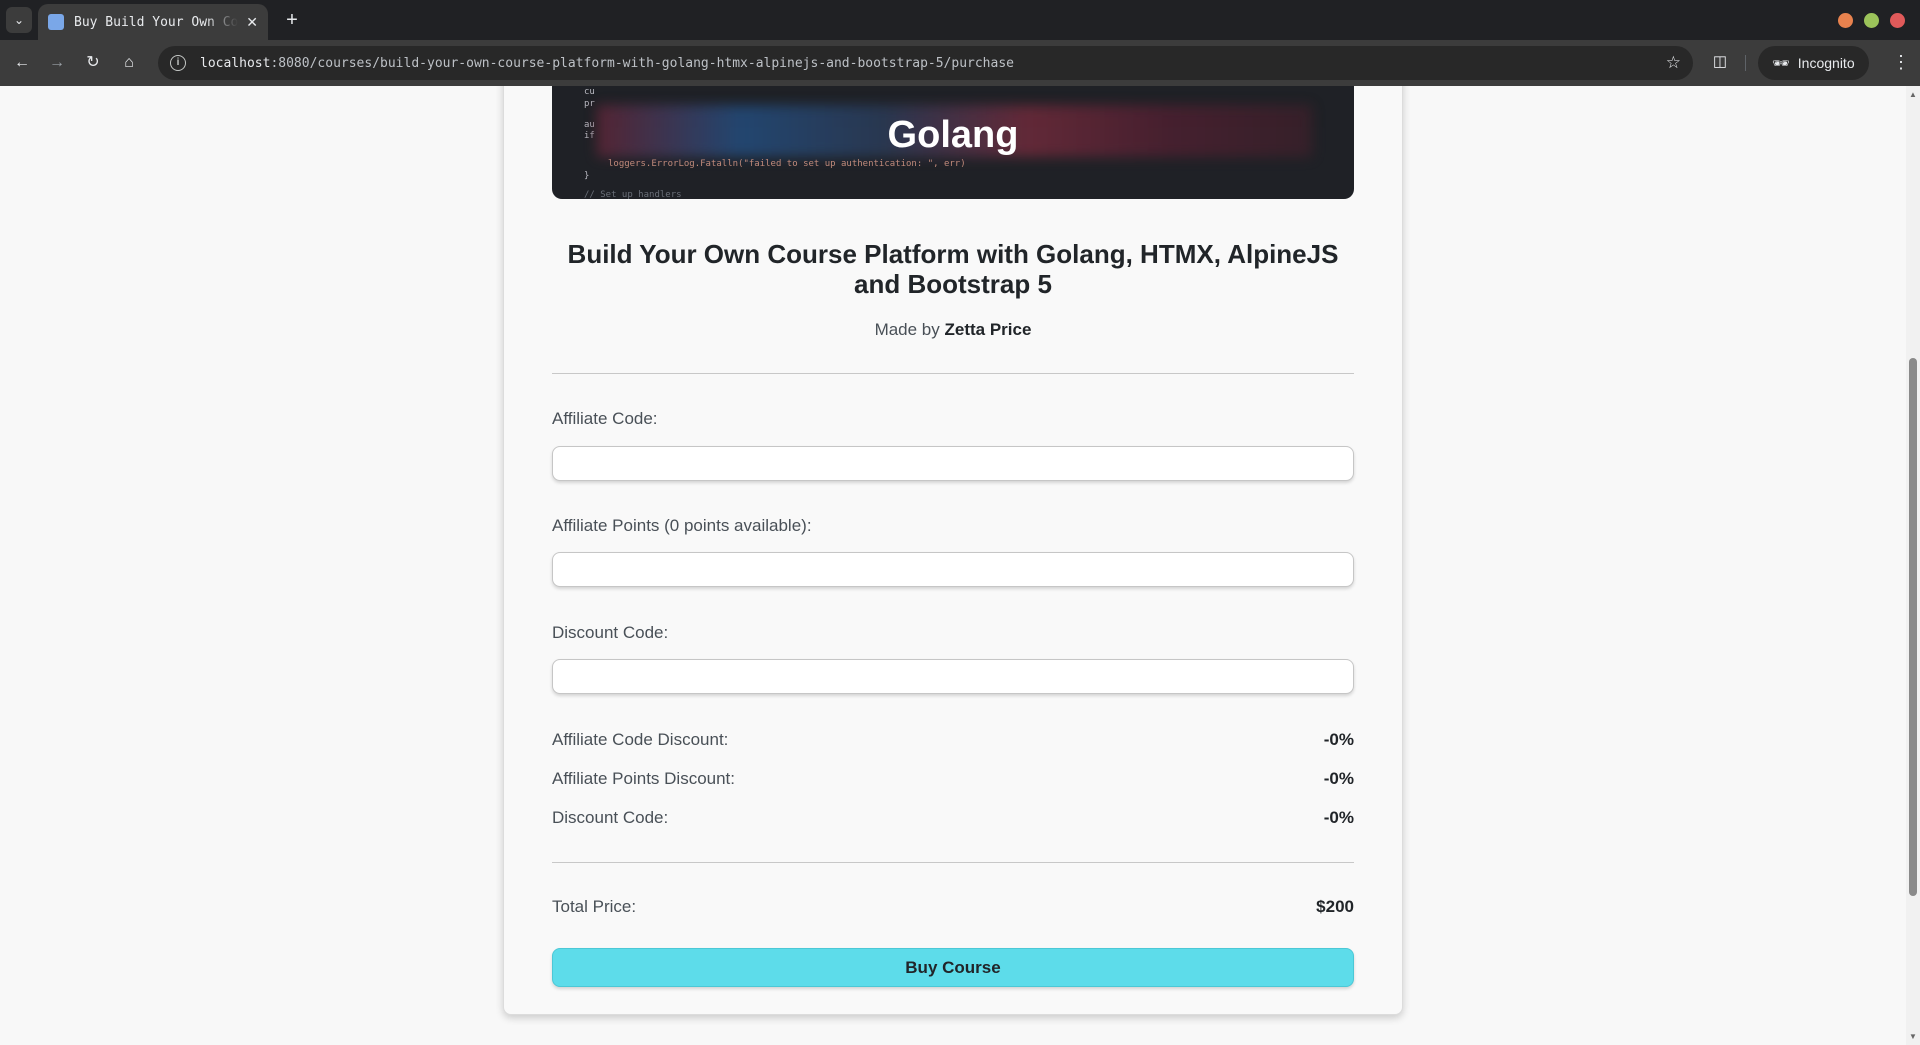 Image resolution: width=1920 pixels, height=1045 pixels. I want to click on total-price-label: Total Price:, so click(594, 906).